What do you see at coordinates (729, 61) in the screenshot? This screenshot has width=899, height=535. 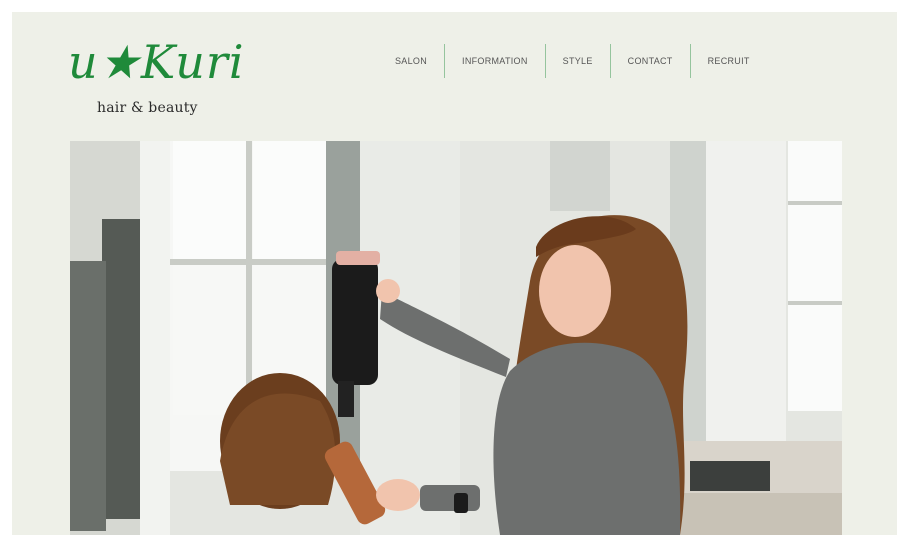 I see `nav-recruit: RECRUIT` at bounding box center [729, 61].